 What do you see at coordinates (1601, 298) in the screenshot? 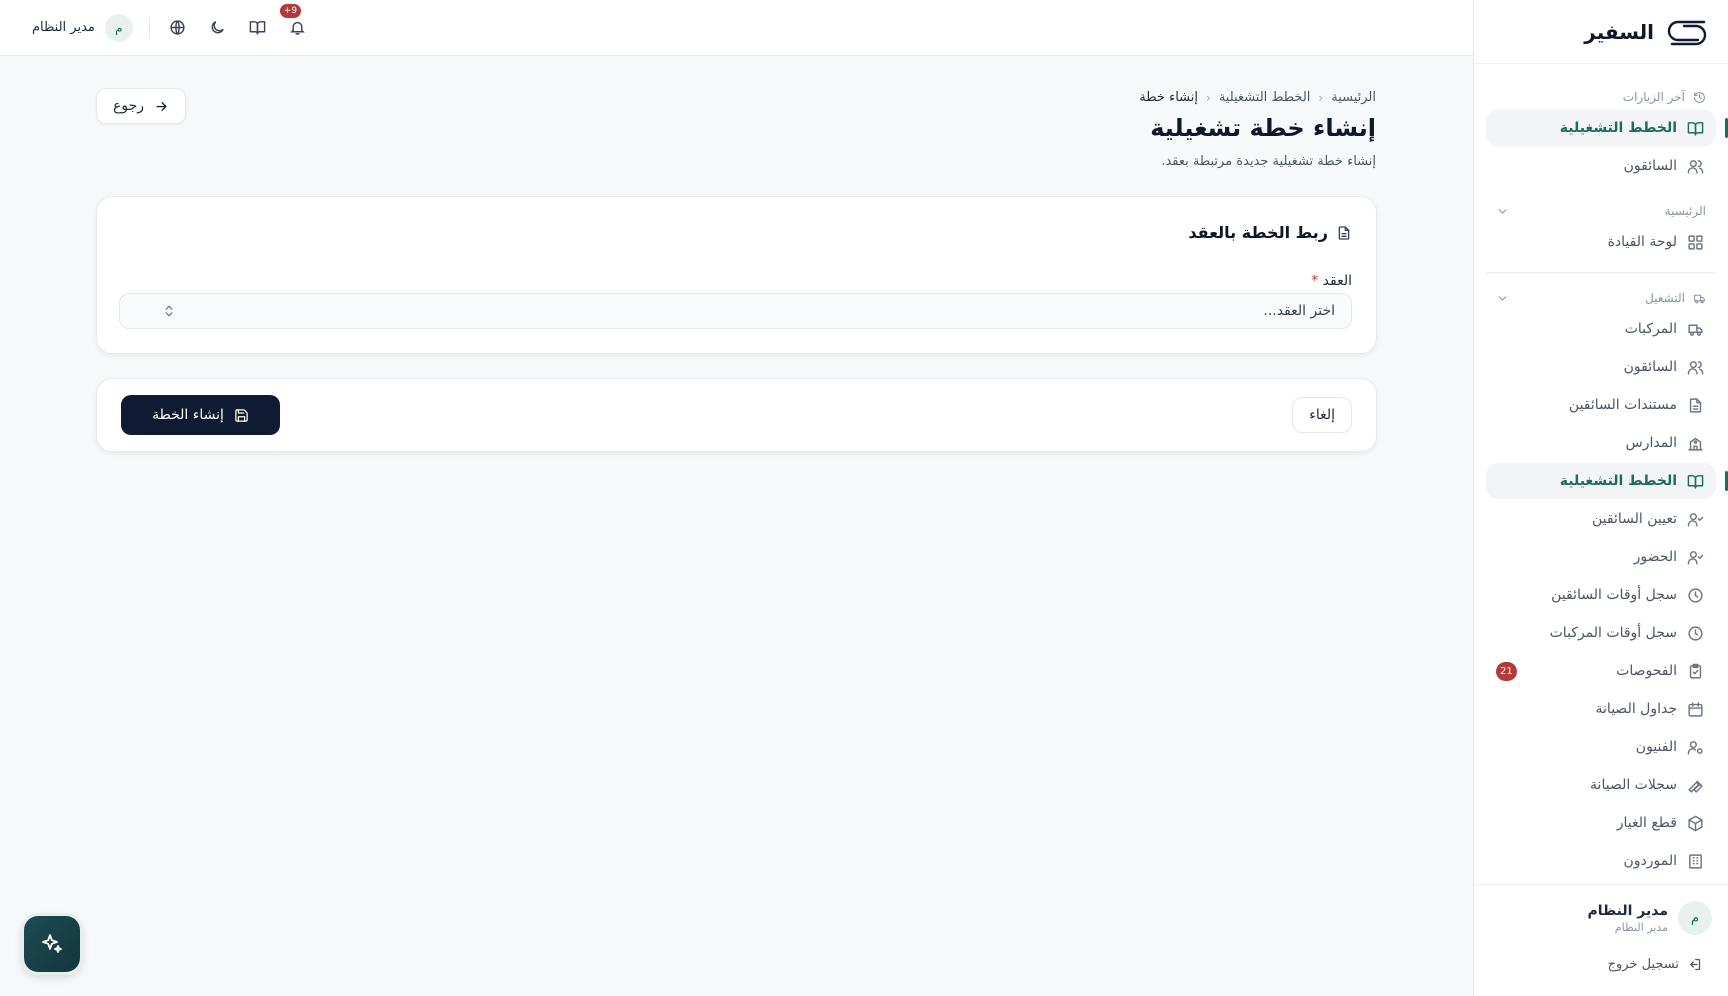
I see `section-operations: التشغيل` at bounding box center [1601, 298].